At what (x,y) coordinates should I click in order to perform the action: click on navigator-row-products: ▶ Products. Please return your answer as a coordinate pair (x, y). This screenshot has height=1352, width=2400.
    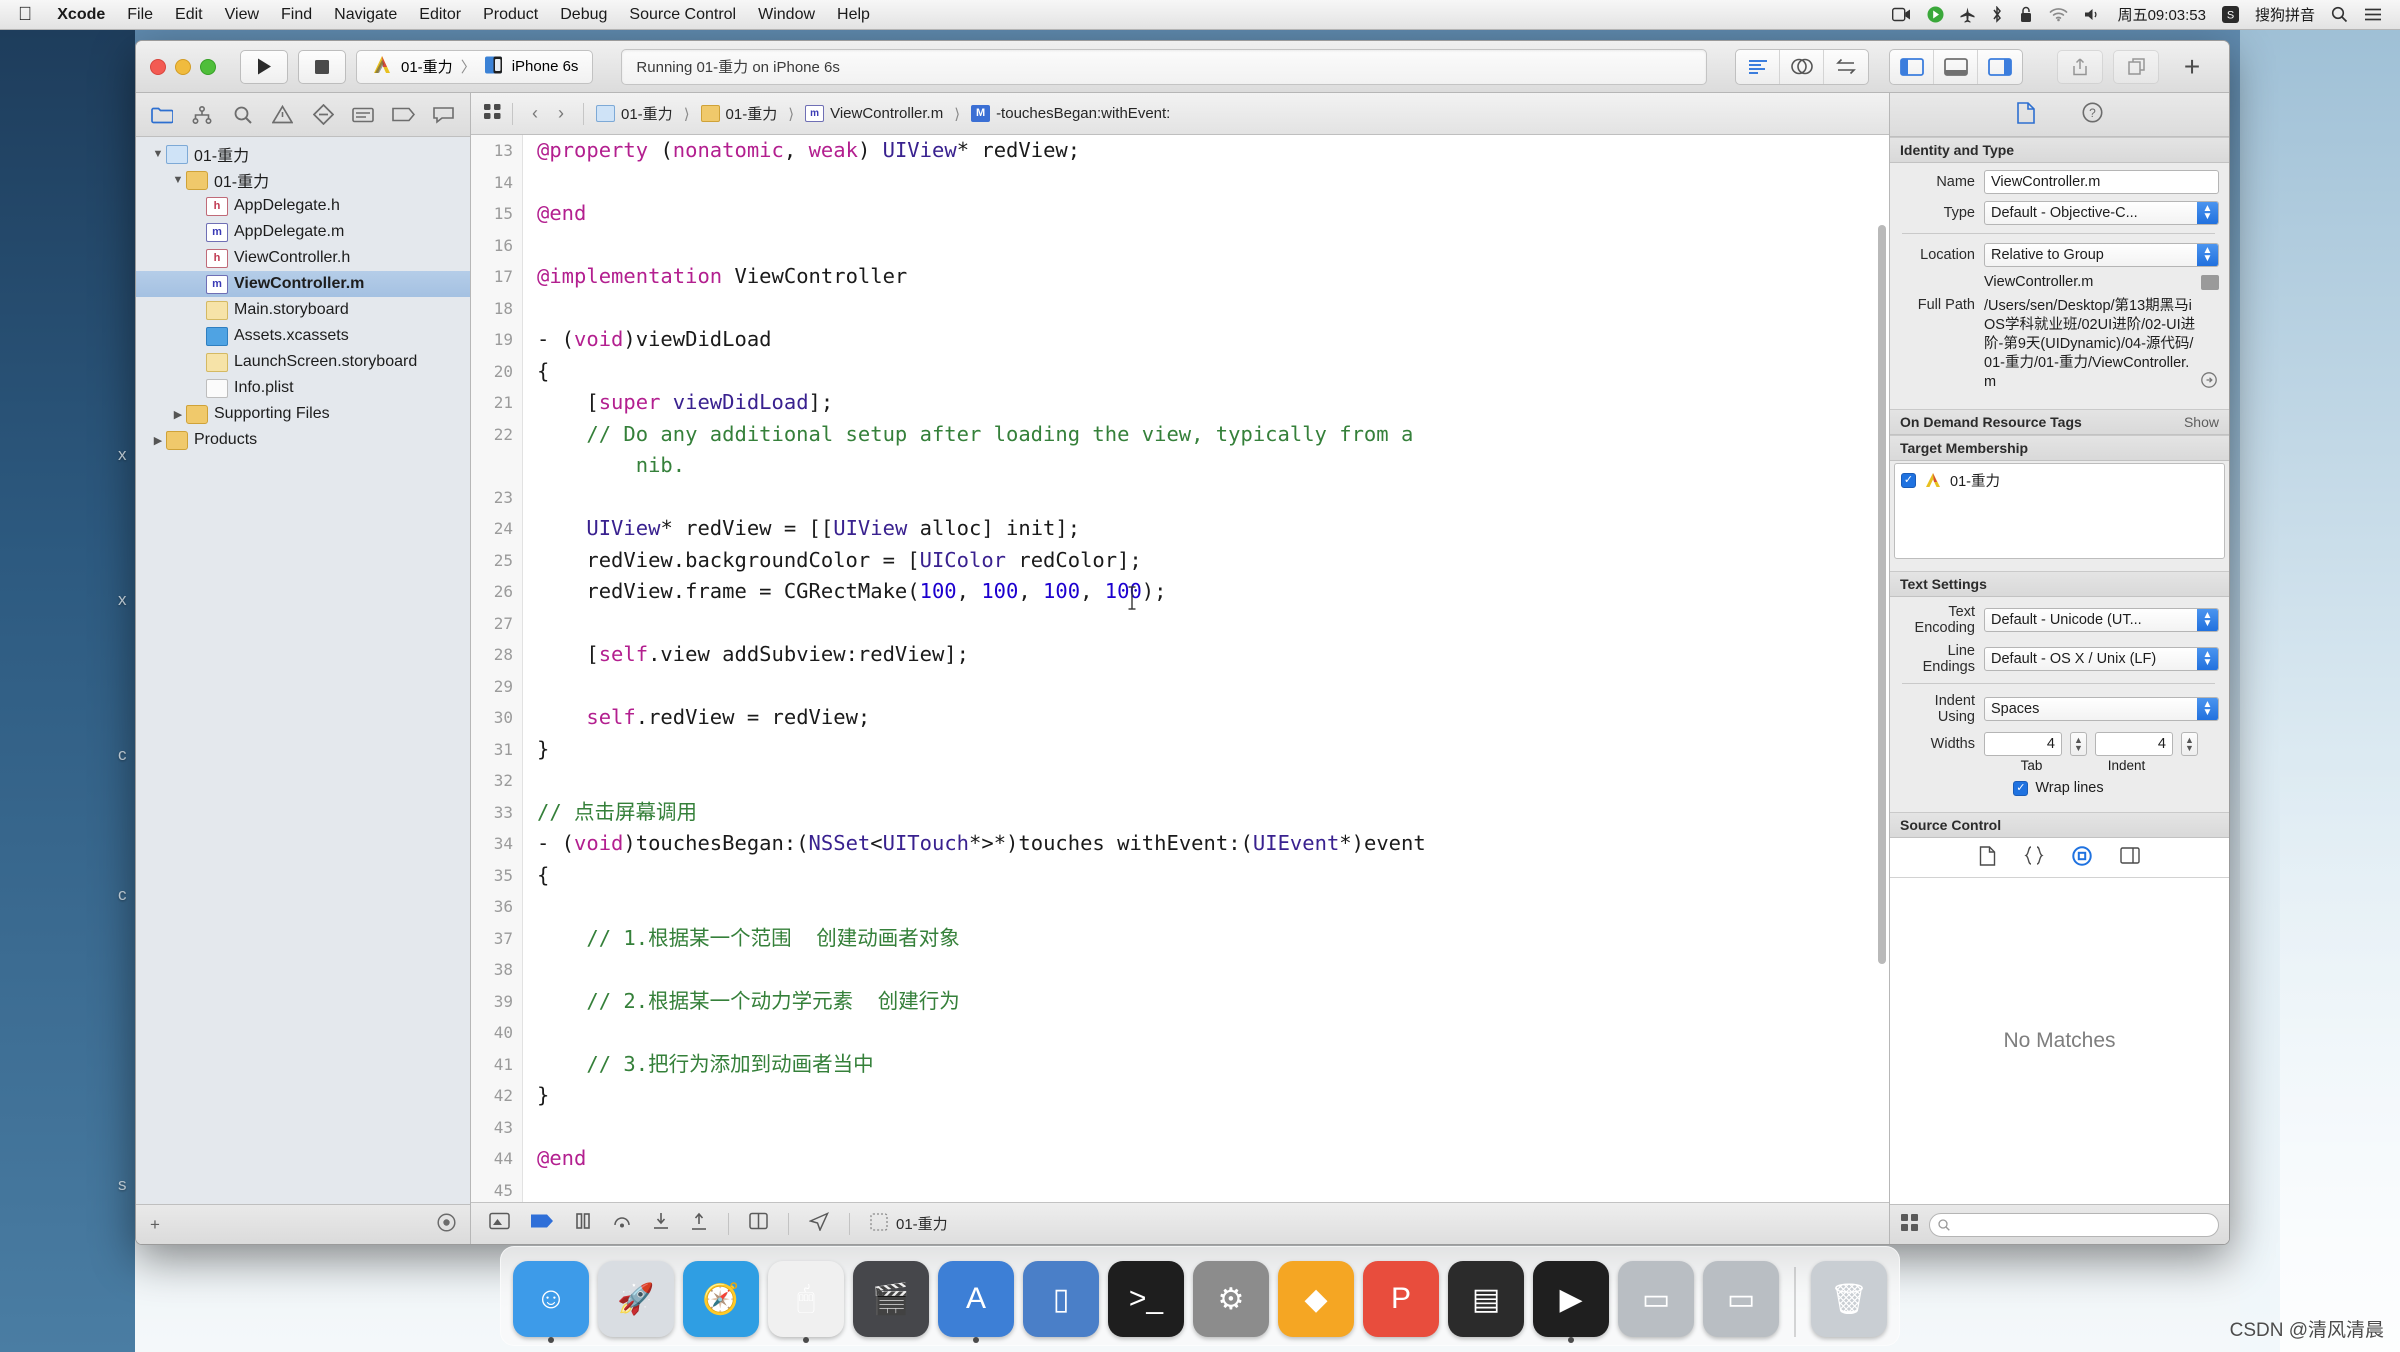
    Looking at the image, I should click on (303, 440).